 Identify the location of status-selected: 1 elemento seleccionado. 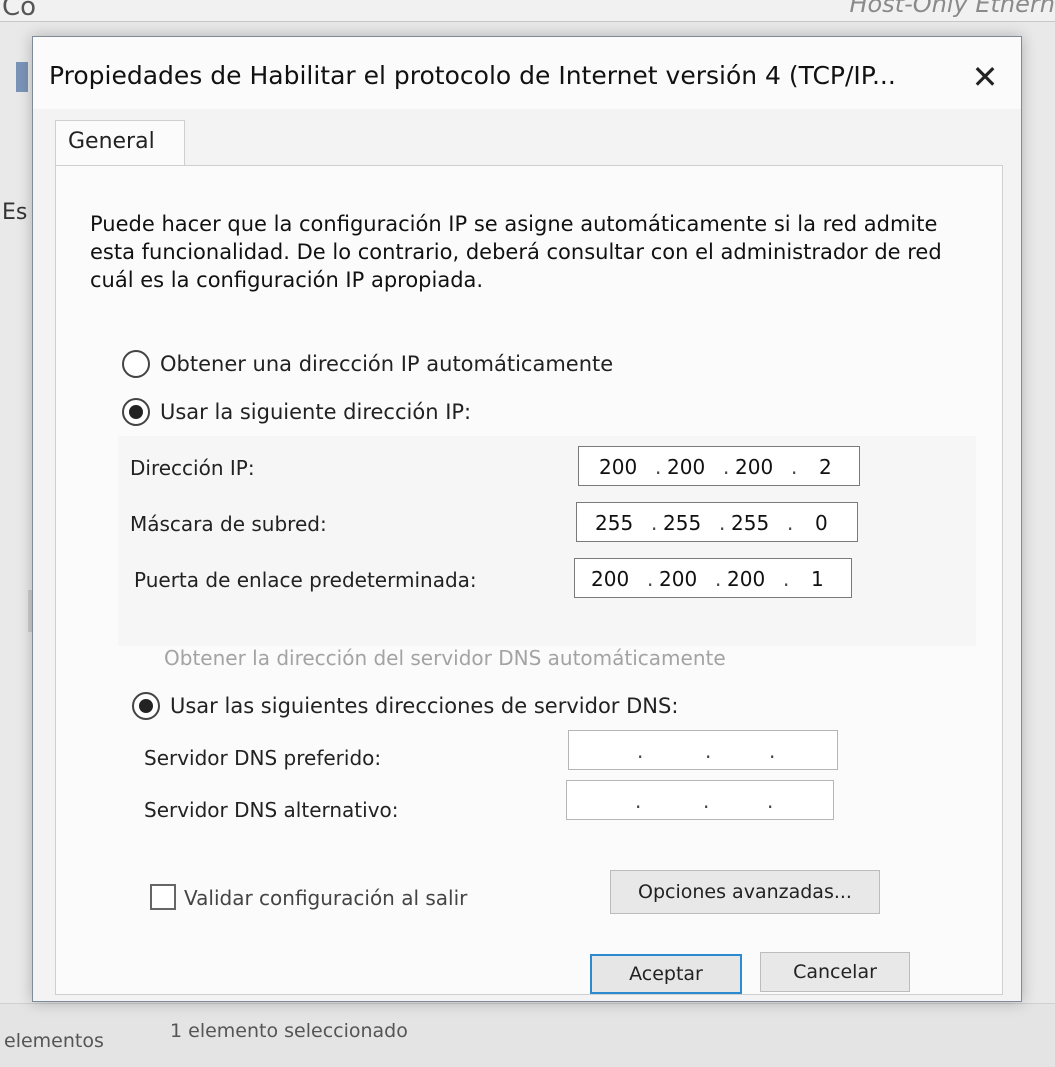
(289, 1031).